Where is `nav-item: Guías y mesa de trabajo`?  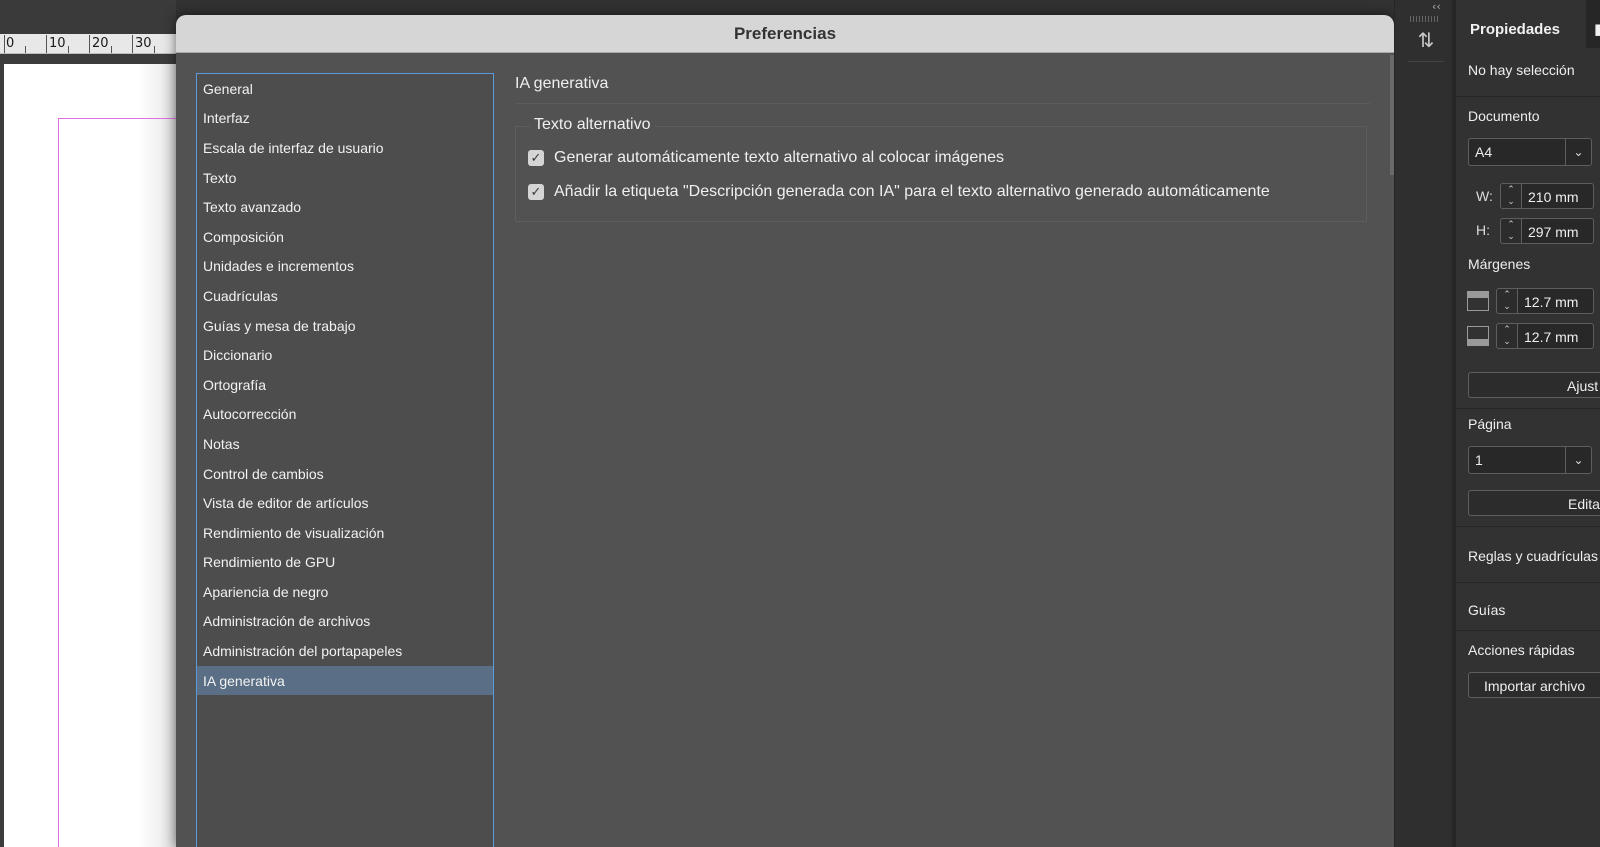
nav-item: Guías y mesa de trabajo is located at coordinates (345, 326).